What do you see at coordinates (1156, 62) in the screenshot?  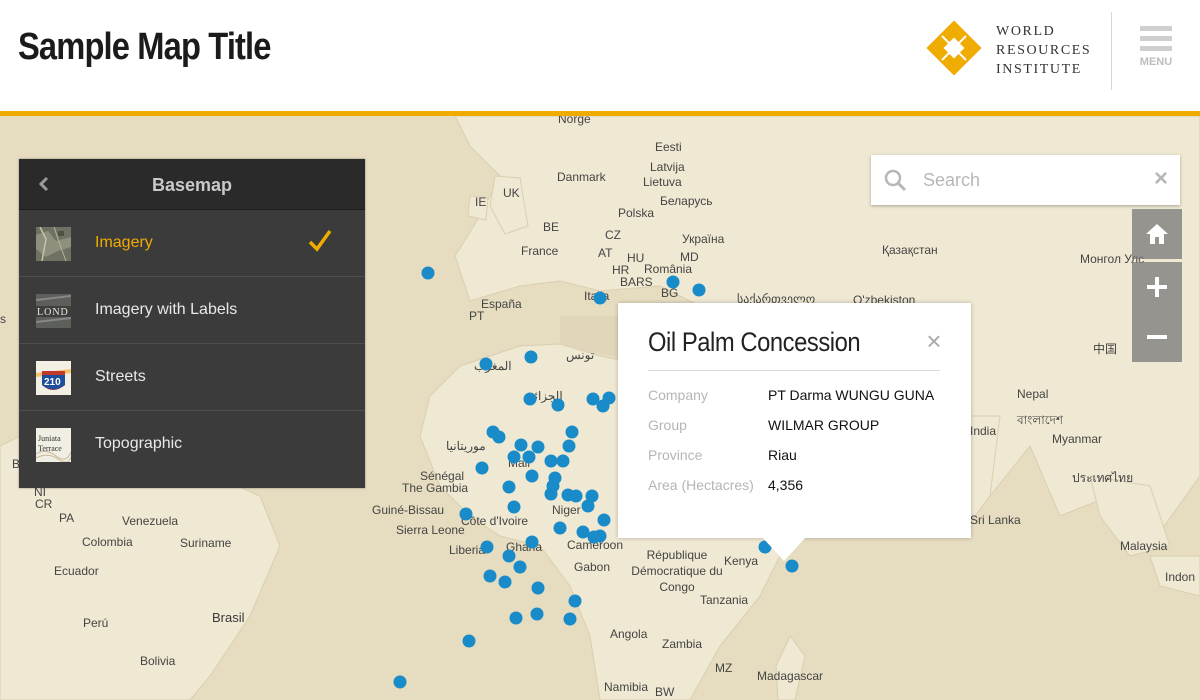 I see `menu-label: MENU` at bounding box center [1156, 62].